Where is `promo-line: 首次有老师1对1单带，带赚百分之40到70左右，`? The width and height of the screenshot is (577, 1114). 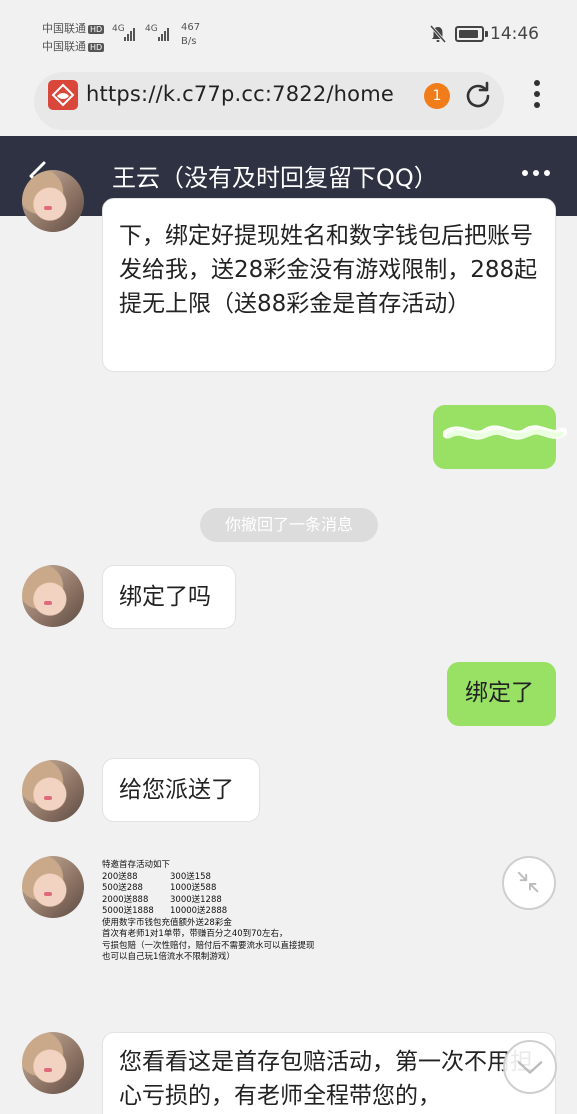 promo-line: 首次有老师1对1单带，带赚百分之40到70左右， is located at coordinates (195, 934).